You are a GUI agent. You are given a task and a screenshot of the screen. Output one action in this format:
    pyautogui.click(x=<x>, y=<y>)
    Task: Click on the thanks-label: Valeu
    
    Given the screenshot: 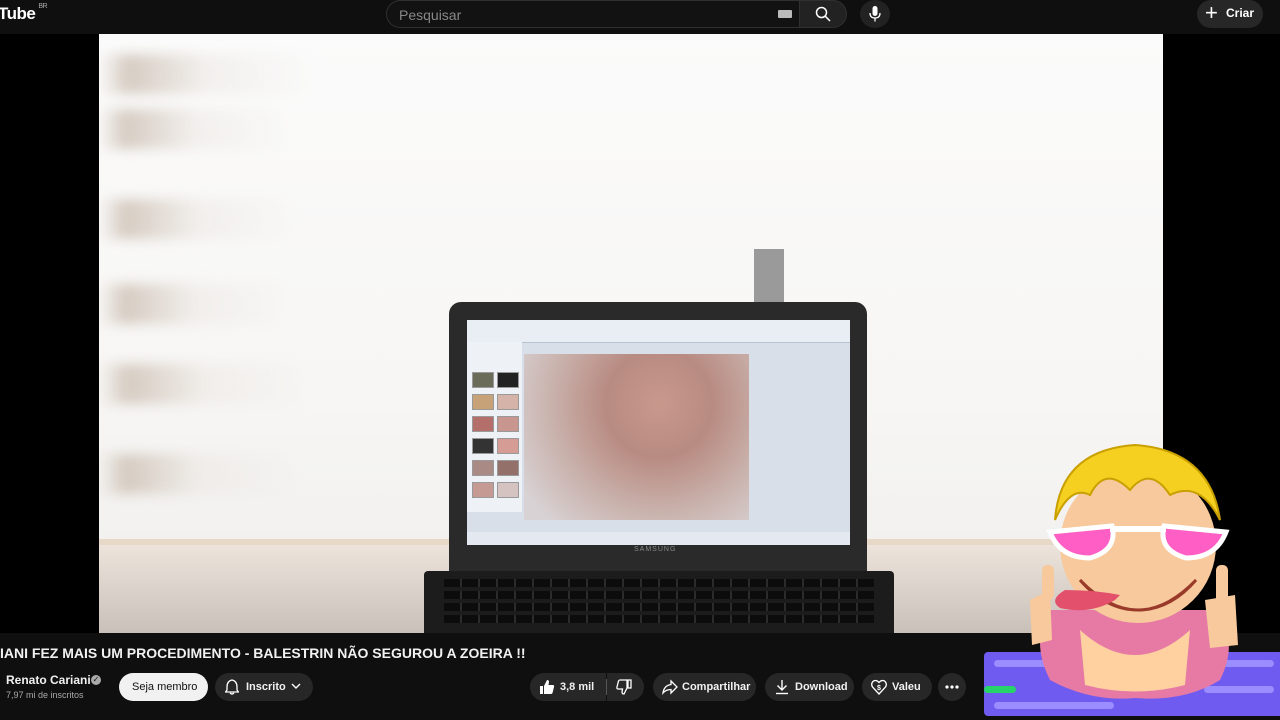 What is the action you would take?
    pyautogui.click(x=906, y=687)
    